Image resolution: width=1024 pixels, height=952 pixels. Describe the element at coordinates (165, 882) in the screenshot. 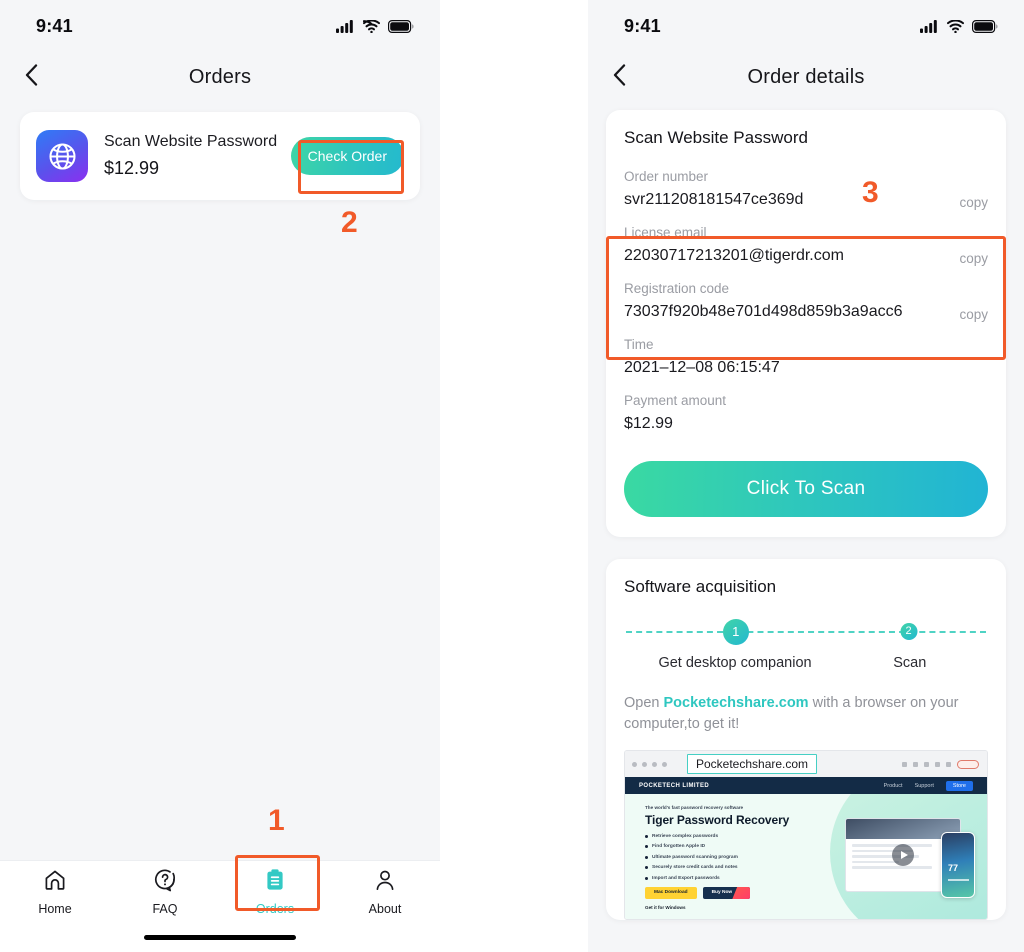

I see `question-icon` at that location.